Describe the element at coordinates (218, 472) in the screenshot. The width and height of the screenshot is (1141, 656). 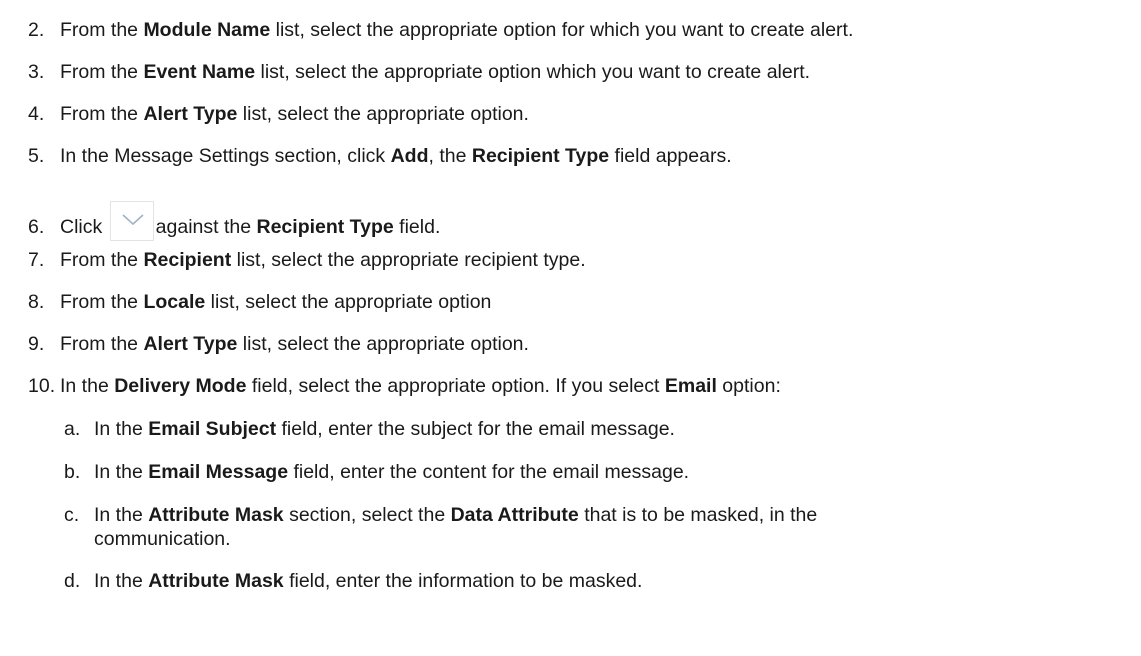
I see `term-email-message: Email Message` at that location.